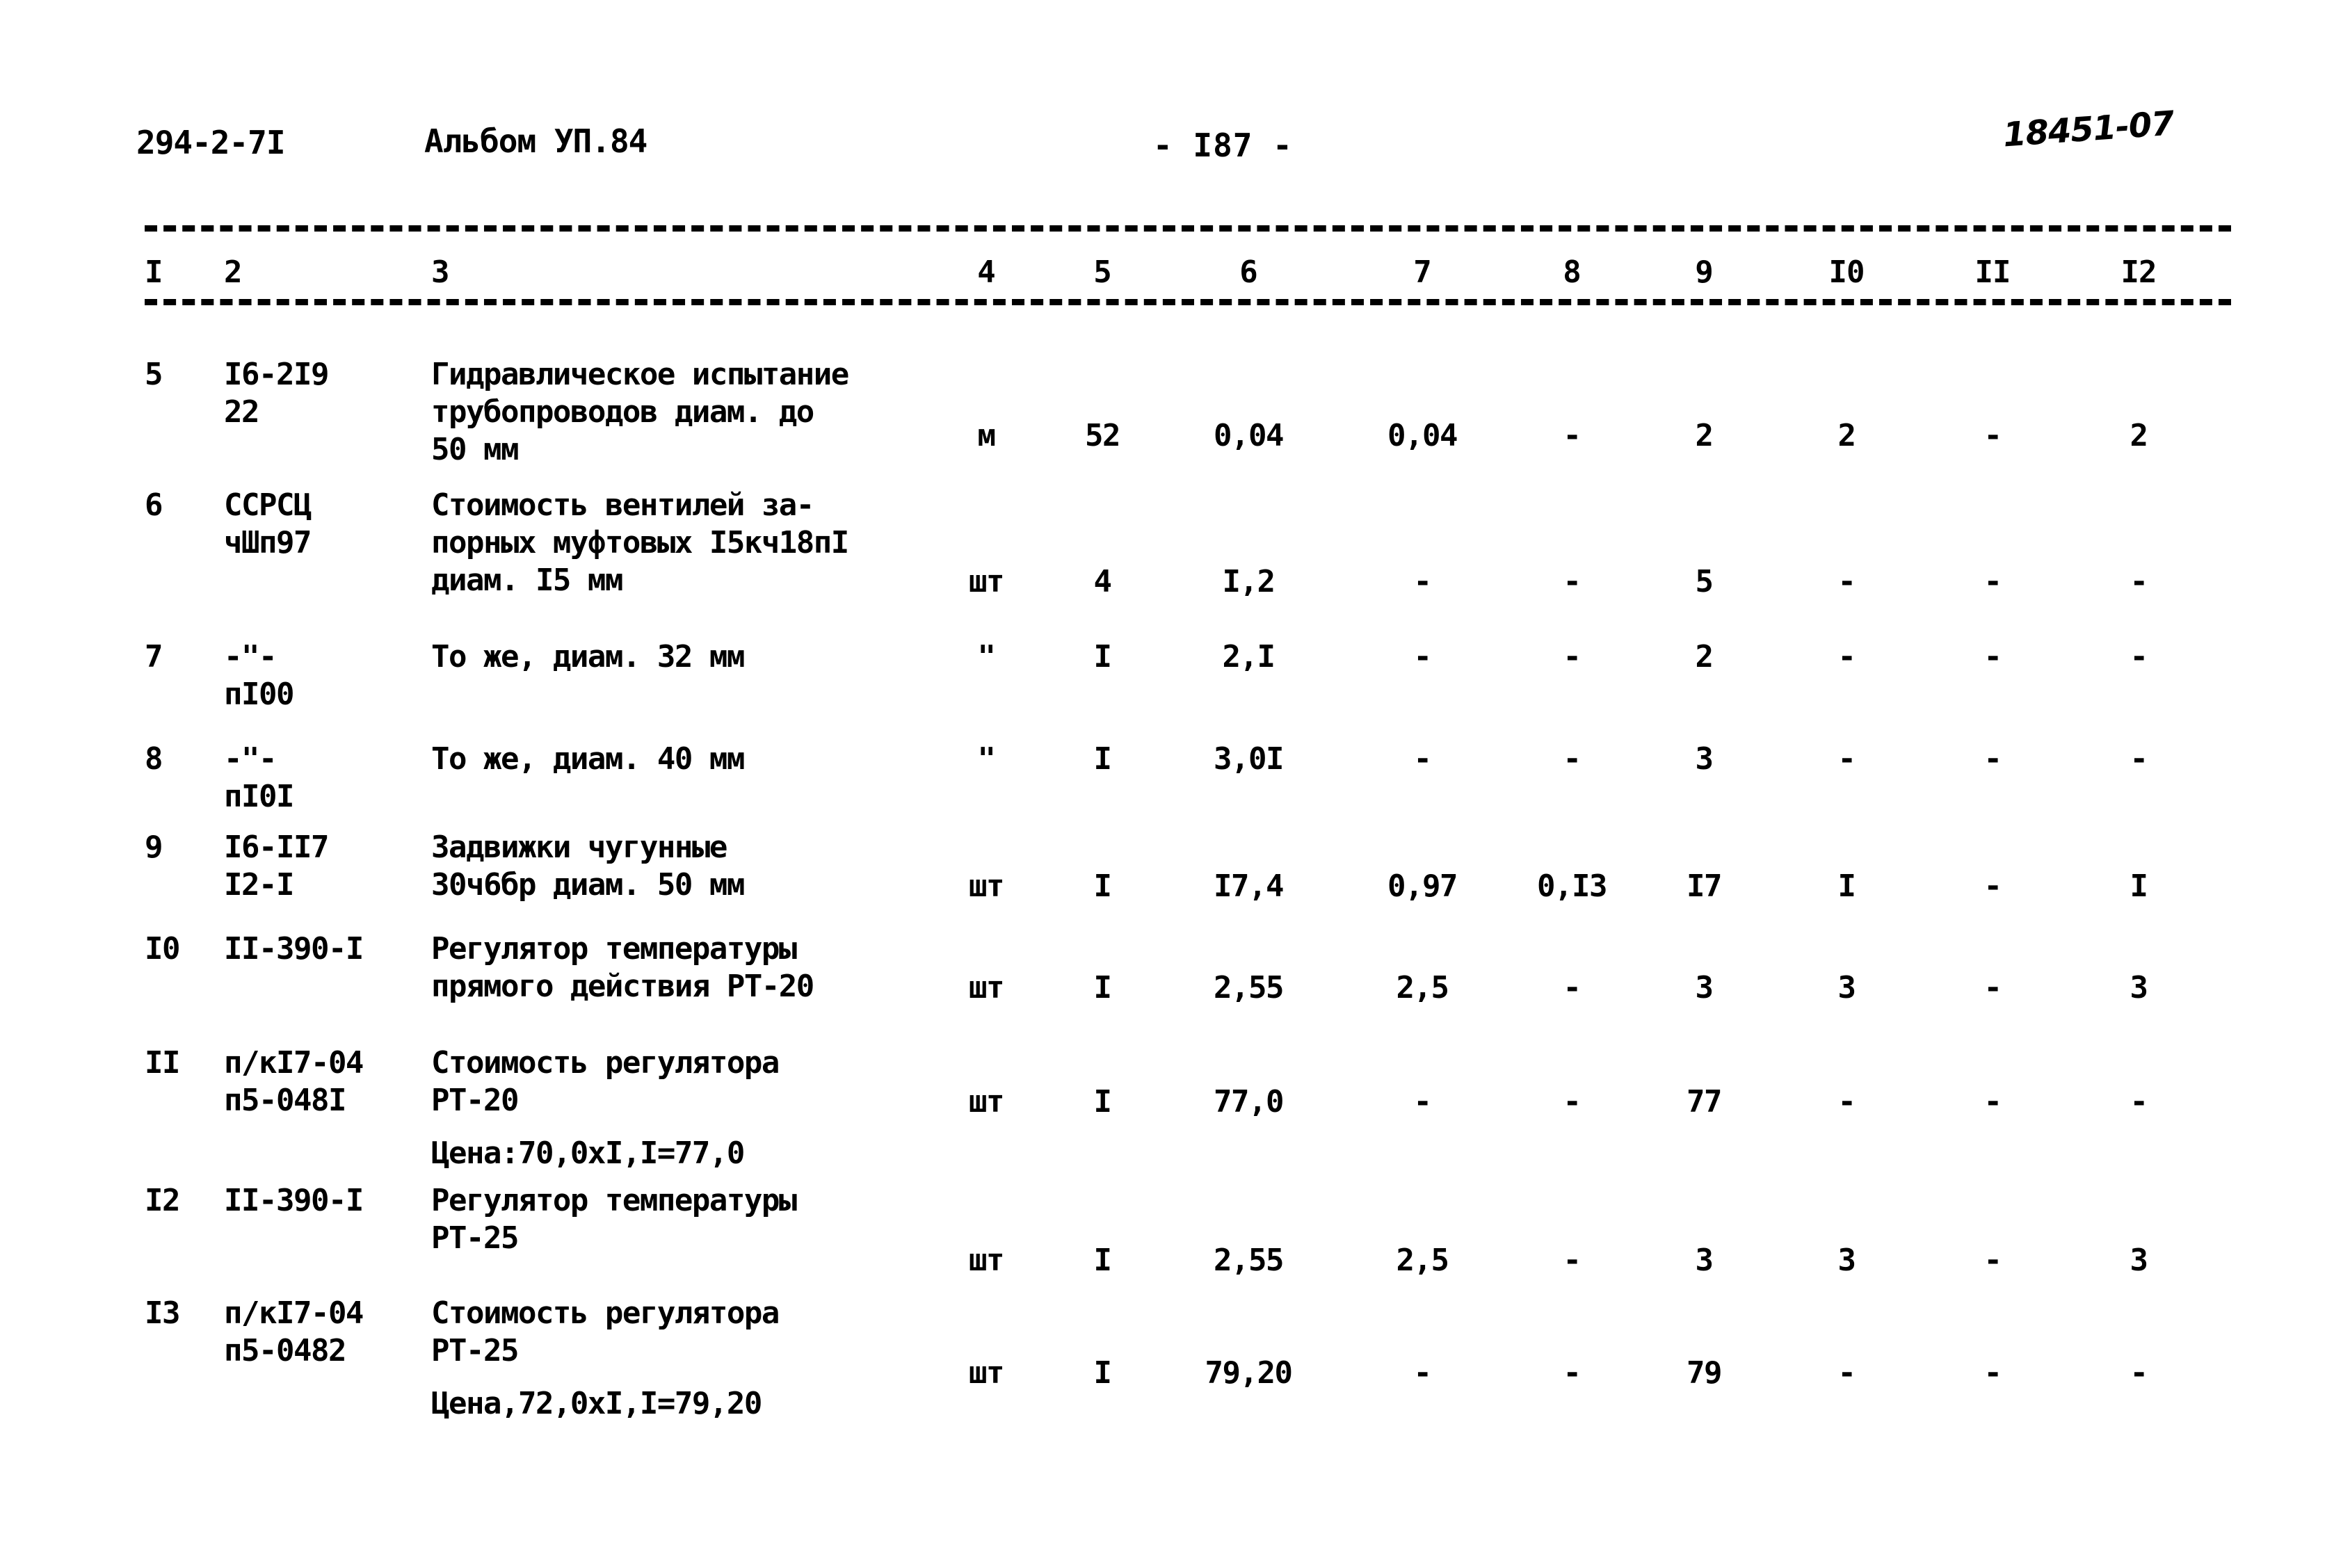  What do you see at coordinates (276, 374) in the screenshot?
I see `norm-code-line: I6-2I9` at bounding box center [276, 374].